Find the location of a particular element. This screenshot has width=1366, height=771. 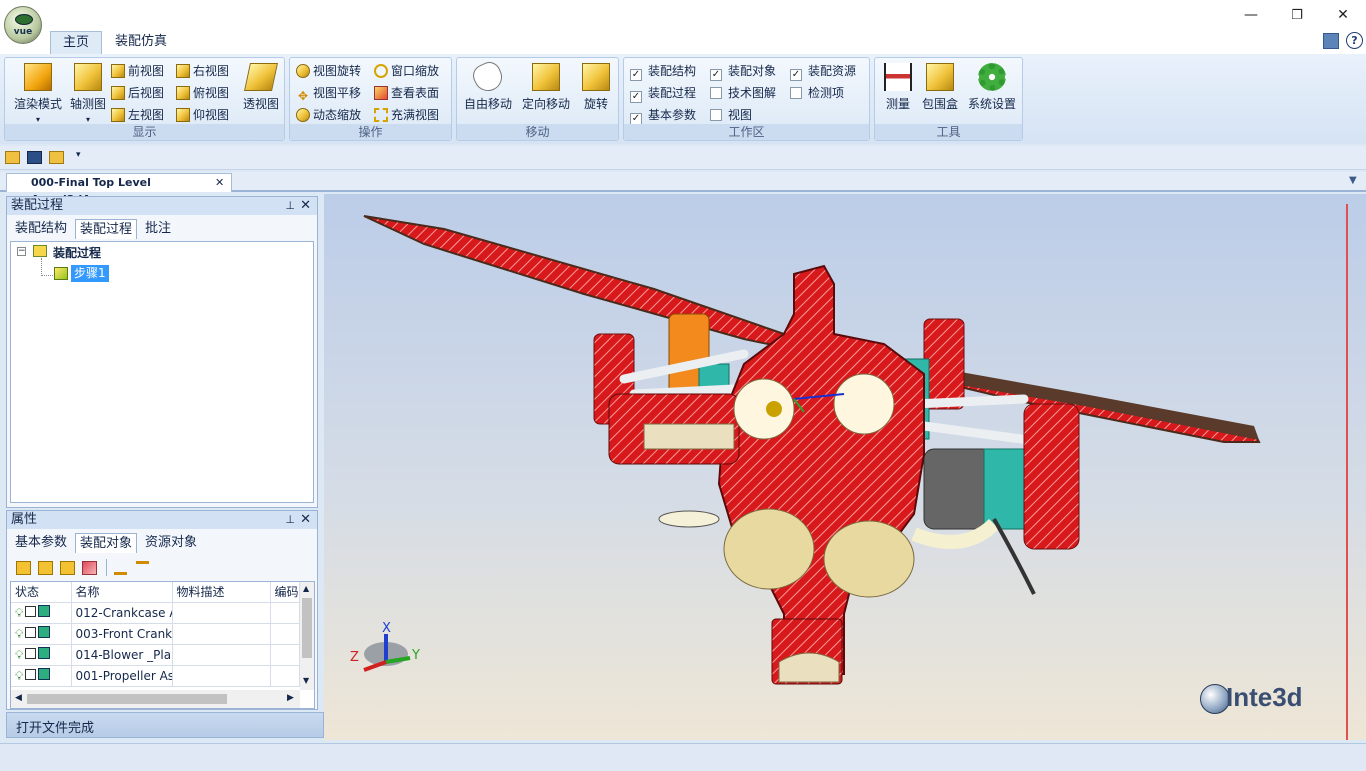

tab-annotations: 批注 is located at coordinates (158, 229).